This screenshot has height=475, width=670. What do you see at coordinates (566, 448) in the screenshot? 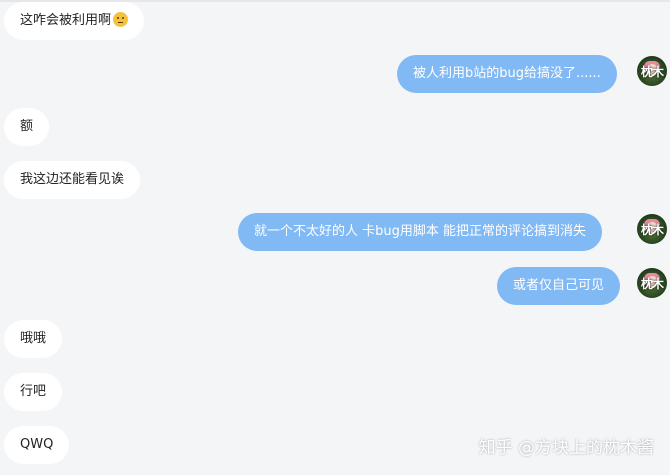
I see `zhihu-watermark: 知乎 @方块上的枕木酱` at bounding box center [566, 448].